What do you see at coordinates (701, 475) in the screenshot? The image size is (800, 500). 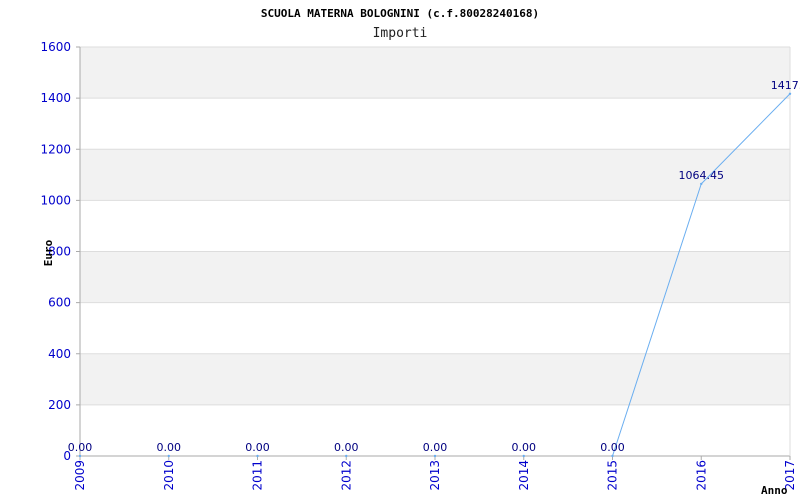 I see `x-tick-label: 2016` at bounding box center [701, 475].